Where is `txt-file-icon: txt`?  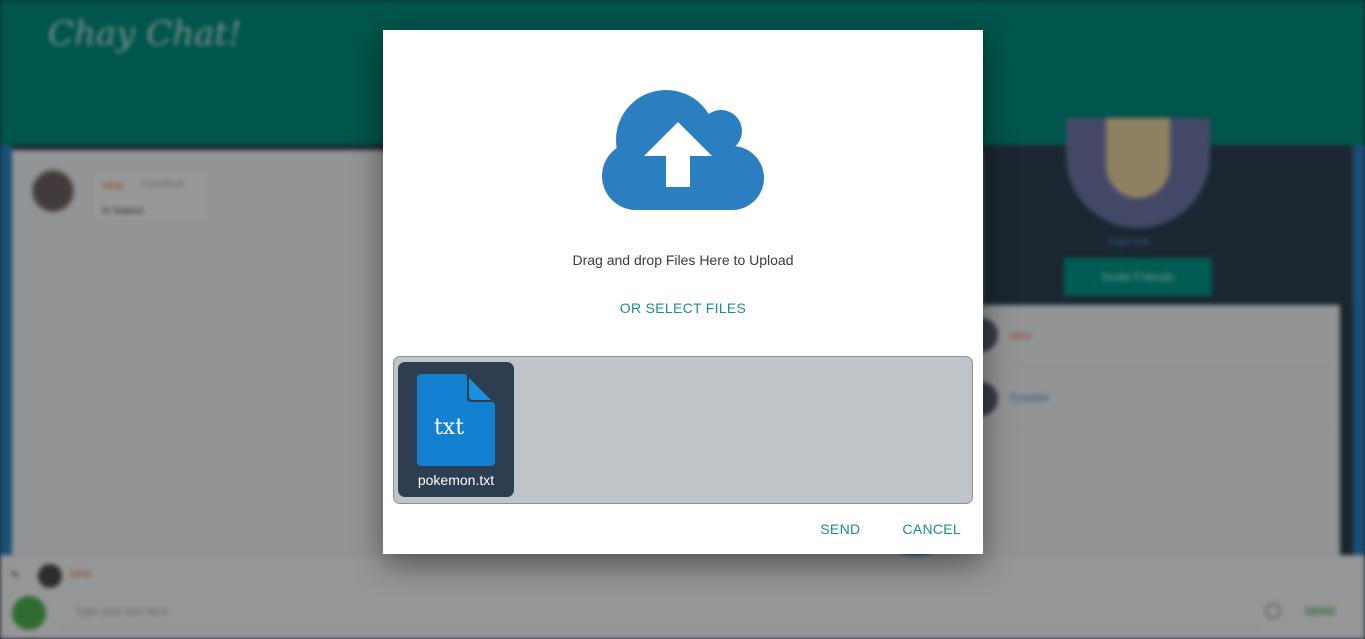 txt-file-icon: txt is located at coordinates (456, 420).